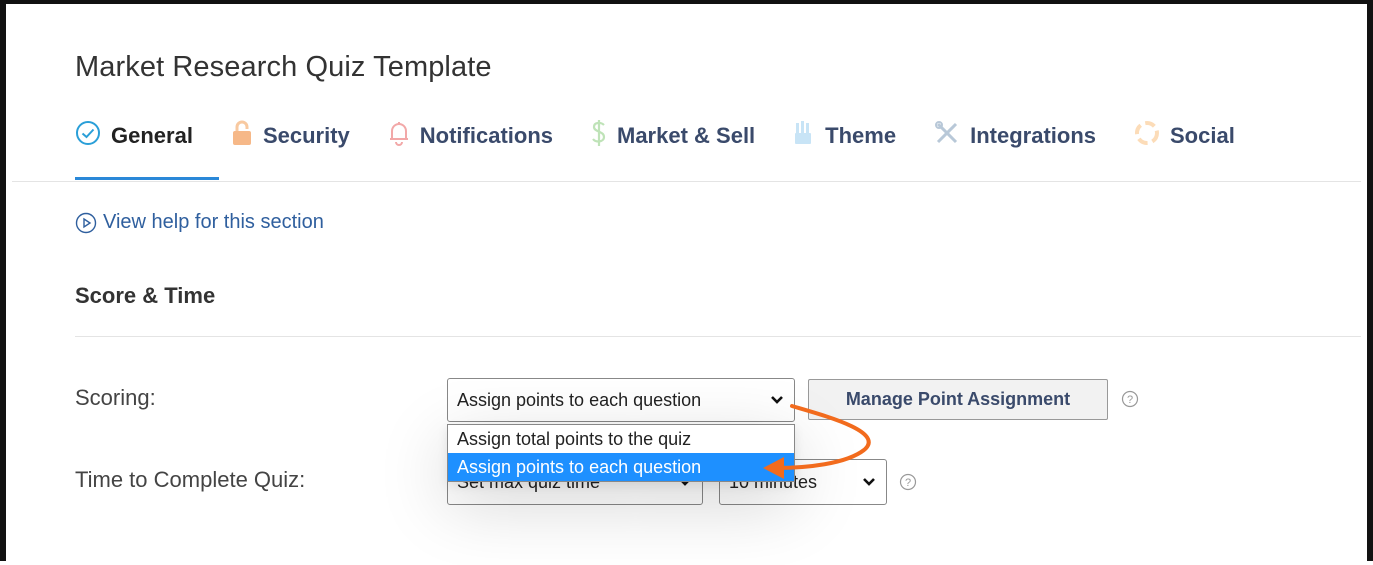 Image resolution: width=1373 pixels, height=565 pixels. What do you see at coordinates (486, 135) in the screenshot?
I see `tab-label: Notifications` at bounding box center [486, 135].